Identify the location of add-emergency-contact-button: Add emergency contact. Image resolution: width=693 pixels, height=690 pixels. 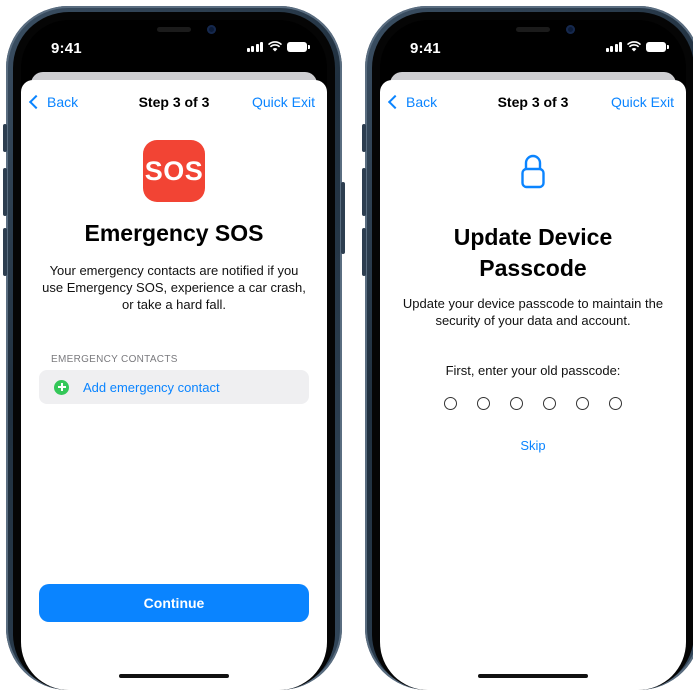
(174, 387).